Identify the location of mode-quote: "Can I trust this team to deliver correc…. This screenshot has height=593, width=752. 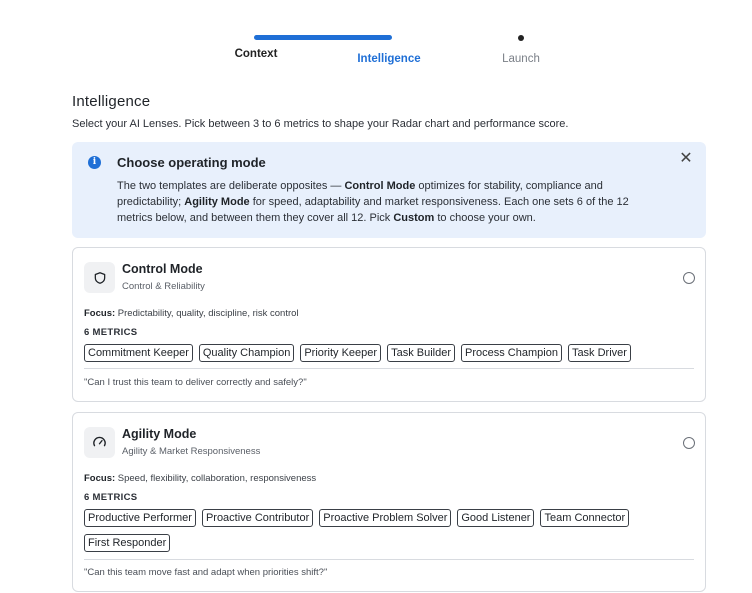
(195, 382).